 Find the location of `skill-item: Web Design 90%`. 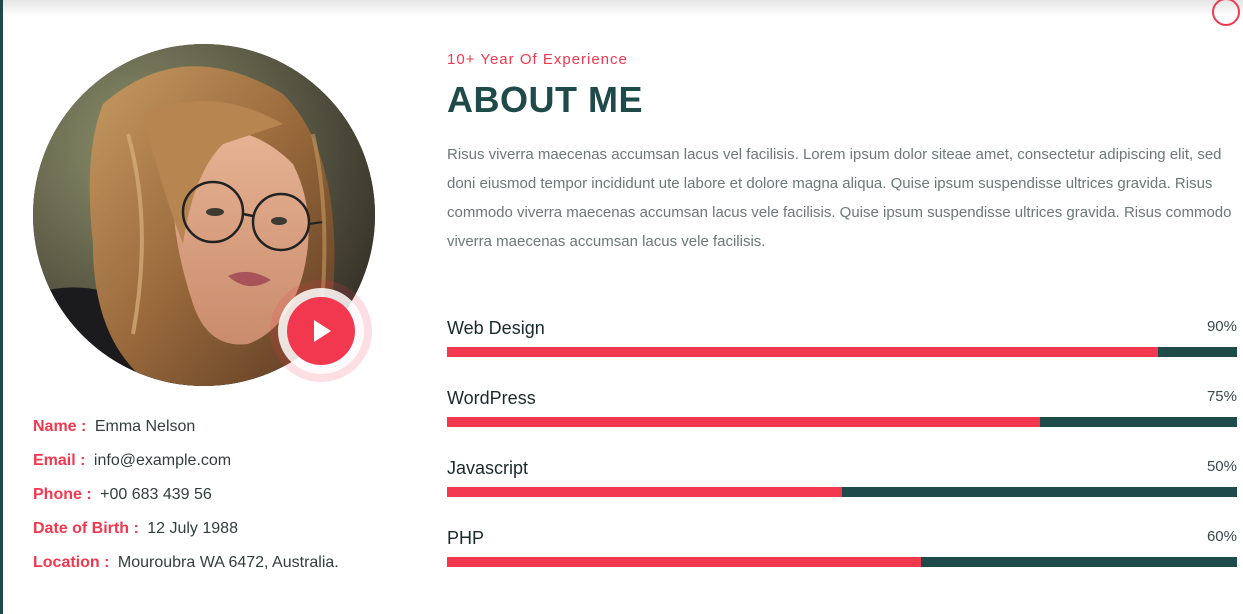

skill-item: Web Design 90% is located at coordinates (842, 351).